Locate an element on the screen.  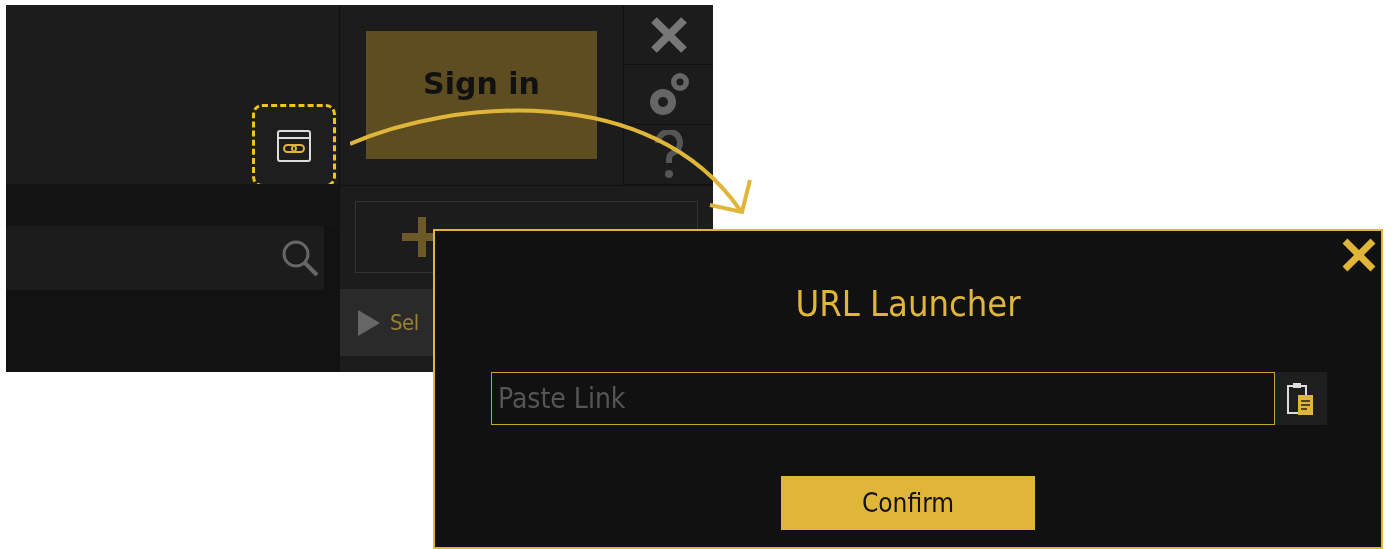
link-window-icon is located at coordinates (294, 145).